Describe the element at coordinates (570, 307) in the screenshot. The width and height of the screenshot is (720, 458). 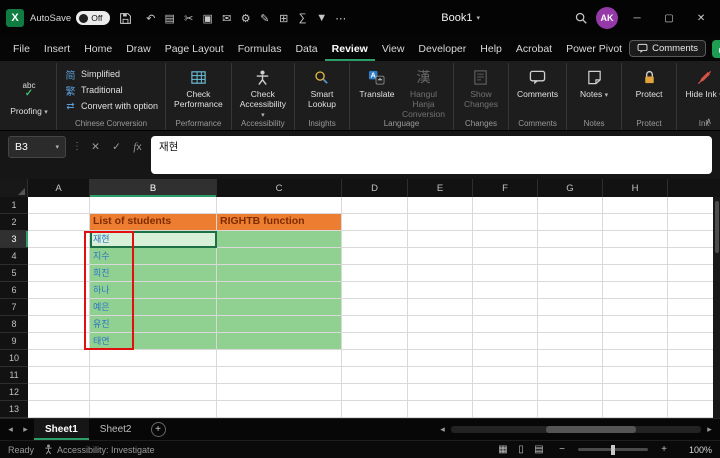
I see `cell-G7` at that location.